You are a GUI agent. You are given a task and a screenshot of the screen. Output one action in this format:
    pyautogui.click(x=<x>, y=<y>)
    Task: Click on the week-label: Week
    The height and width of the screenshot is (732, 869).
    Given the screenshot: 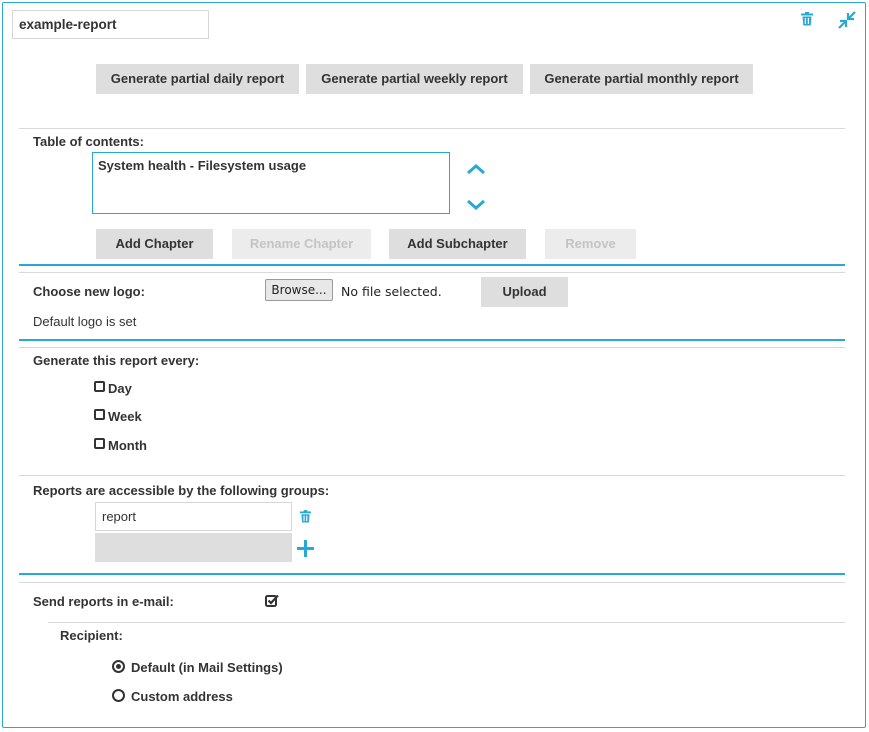 What is the action you would take?
    pyautogui.click(x=125, y=416)
    